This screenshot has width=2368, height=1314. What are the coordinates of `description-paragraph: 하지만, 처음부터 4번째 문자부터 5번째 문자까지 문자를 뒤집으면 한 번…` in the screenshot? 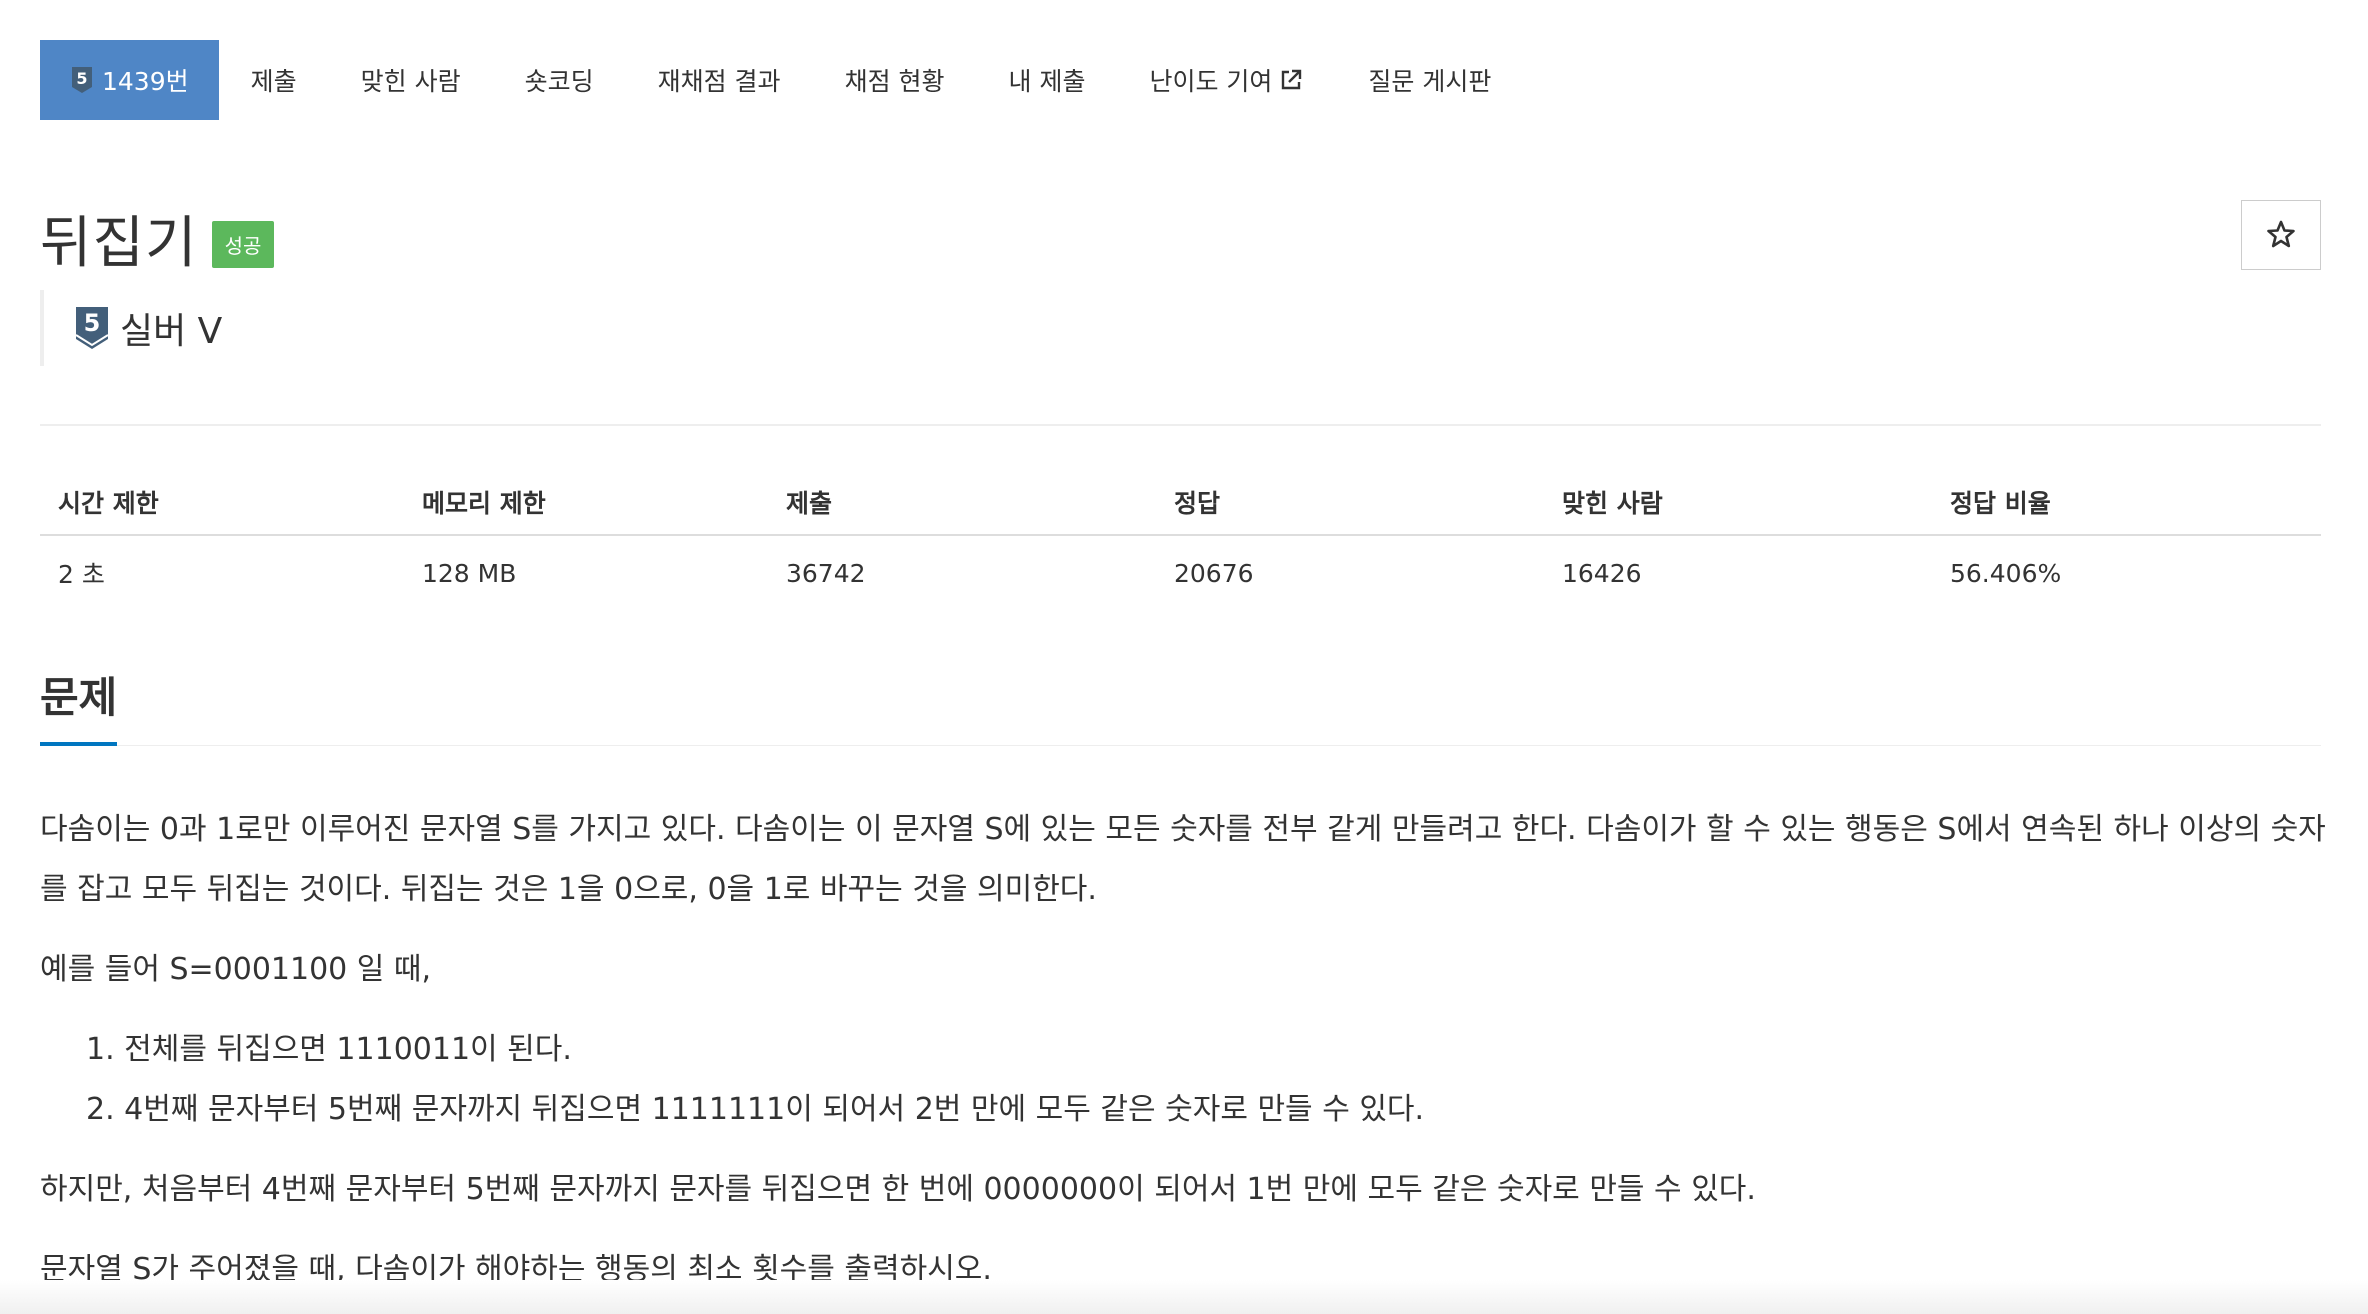 It's located at (898, 1189).